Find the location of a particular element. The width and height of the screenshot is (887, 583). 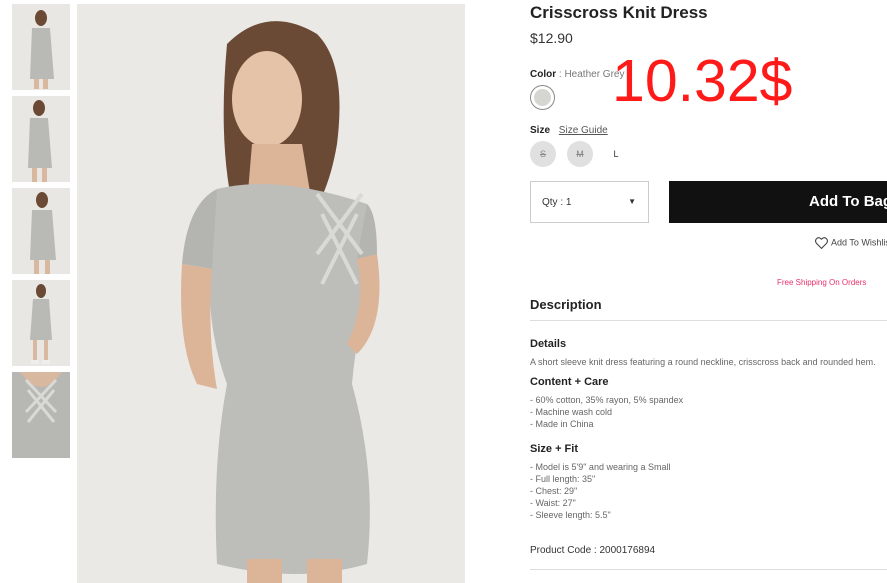

product-code: Product Code : 2000176894 is located at coordinates (593, 550).